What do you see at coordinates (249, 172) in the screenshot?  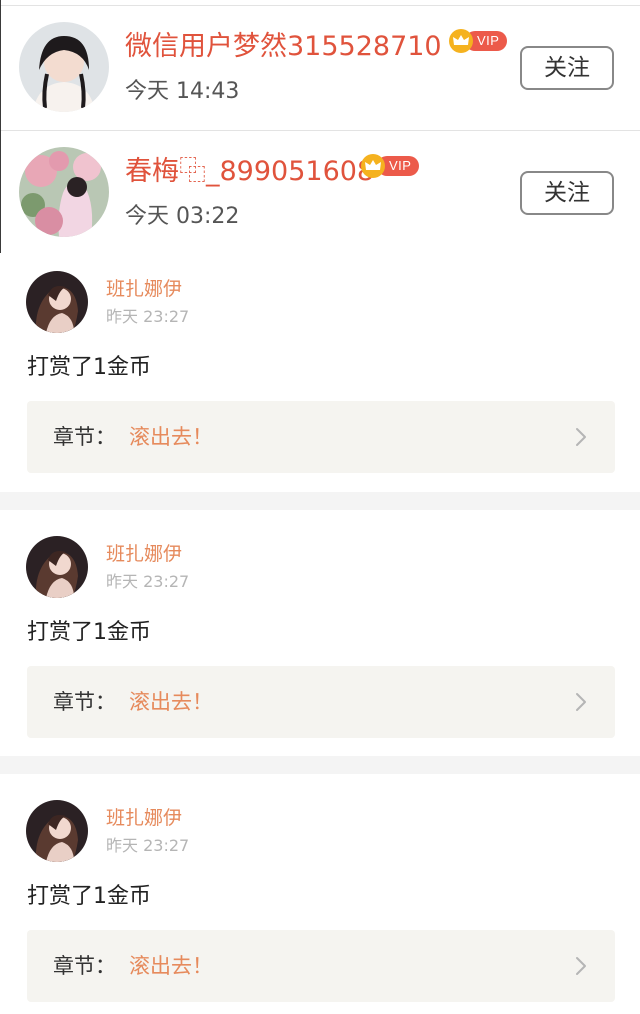 I see `follower-username: 春梅⿻_899051608` at bounding box center [249, 172].